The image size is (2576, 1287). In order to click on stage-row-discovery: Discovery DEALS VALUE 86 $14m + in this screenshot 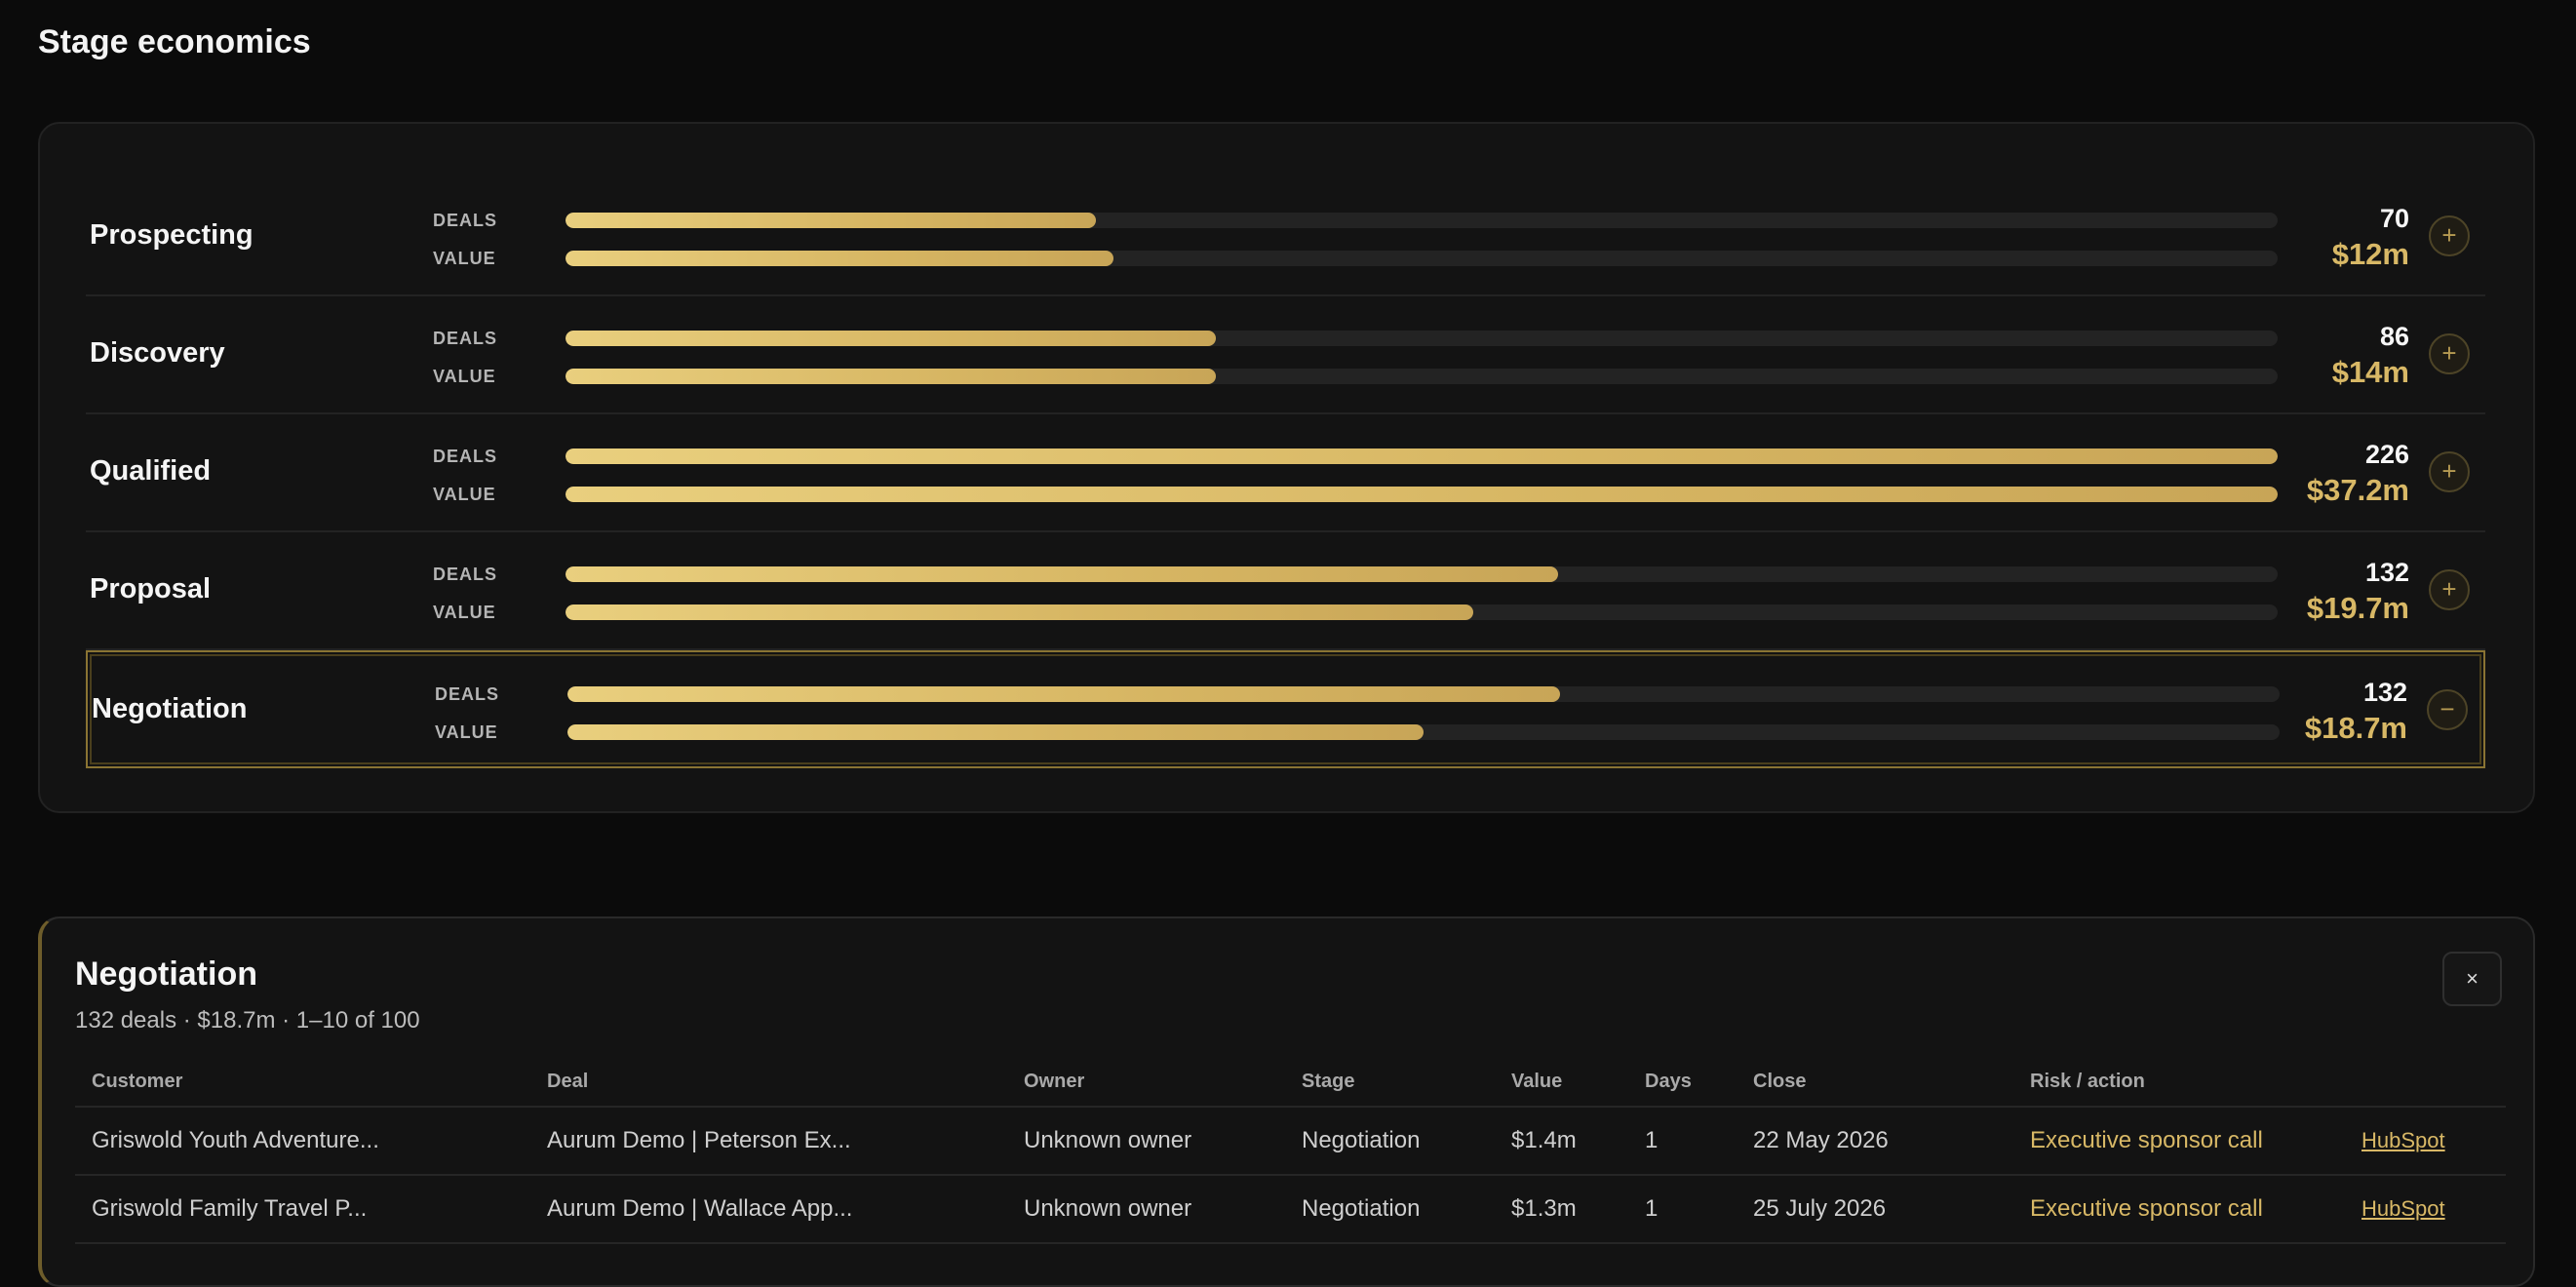, I will do `click(1285, 355)`.